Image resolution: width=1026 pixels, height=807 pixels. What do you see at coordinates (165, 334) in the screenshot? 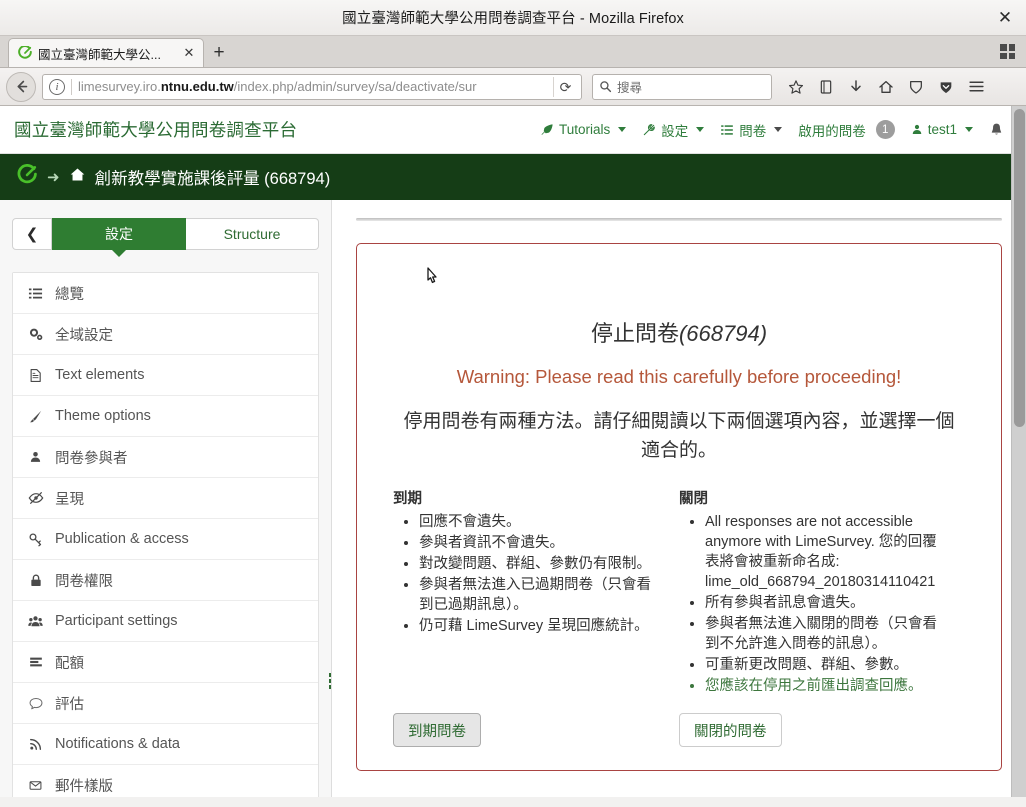
I see `sidebar-item-global-settings: 全域設定` at bounding box center [165, 334].